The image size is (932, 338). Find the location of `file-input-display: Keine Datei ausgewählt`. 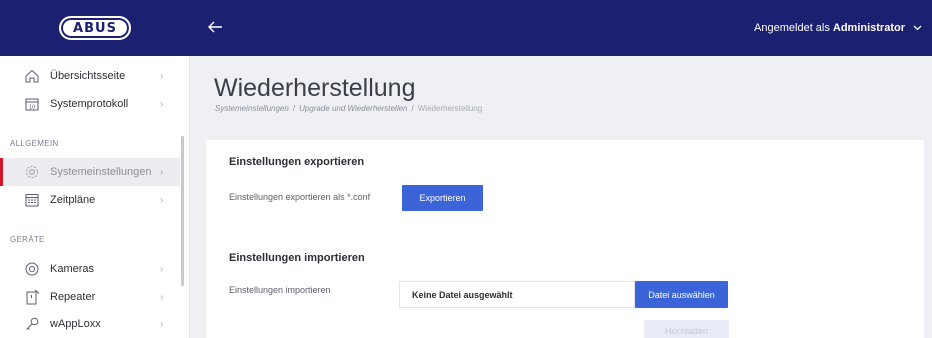

file-input-display: Keine Datei ausgewählt is located at coordinates (517, 294).